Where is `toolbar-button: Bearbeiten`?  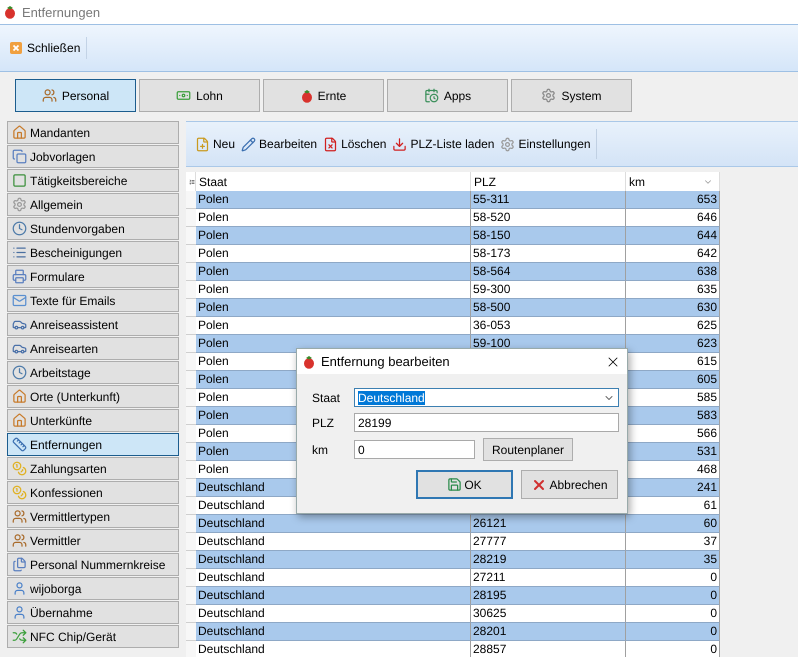 toolbar-button: Bearbeiten is located at coordinates (279, 144).